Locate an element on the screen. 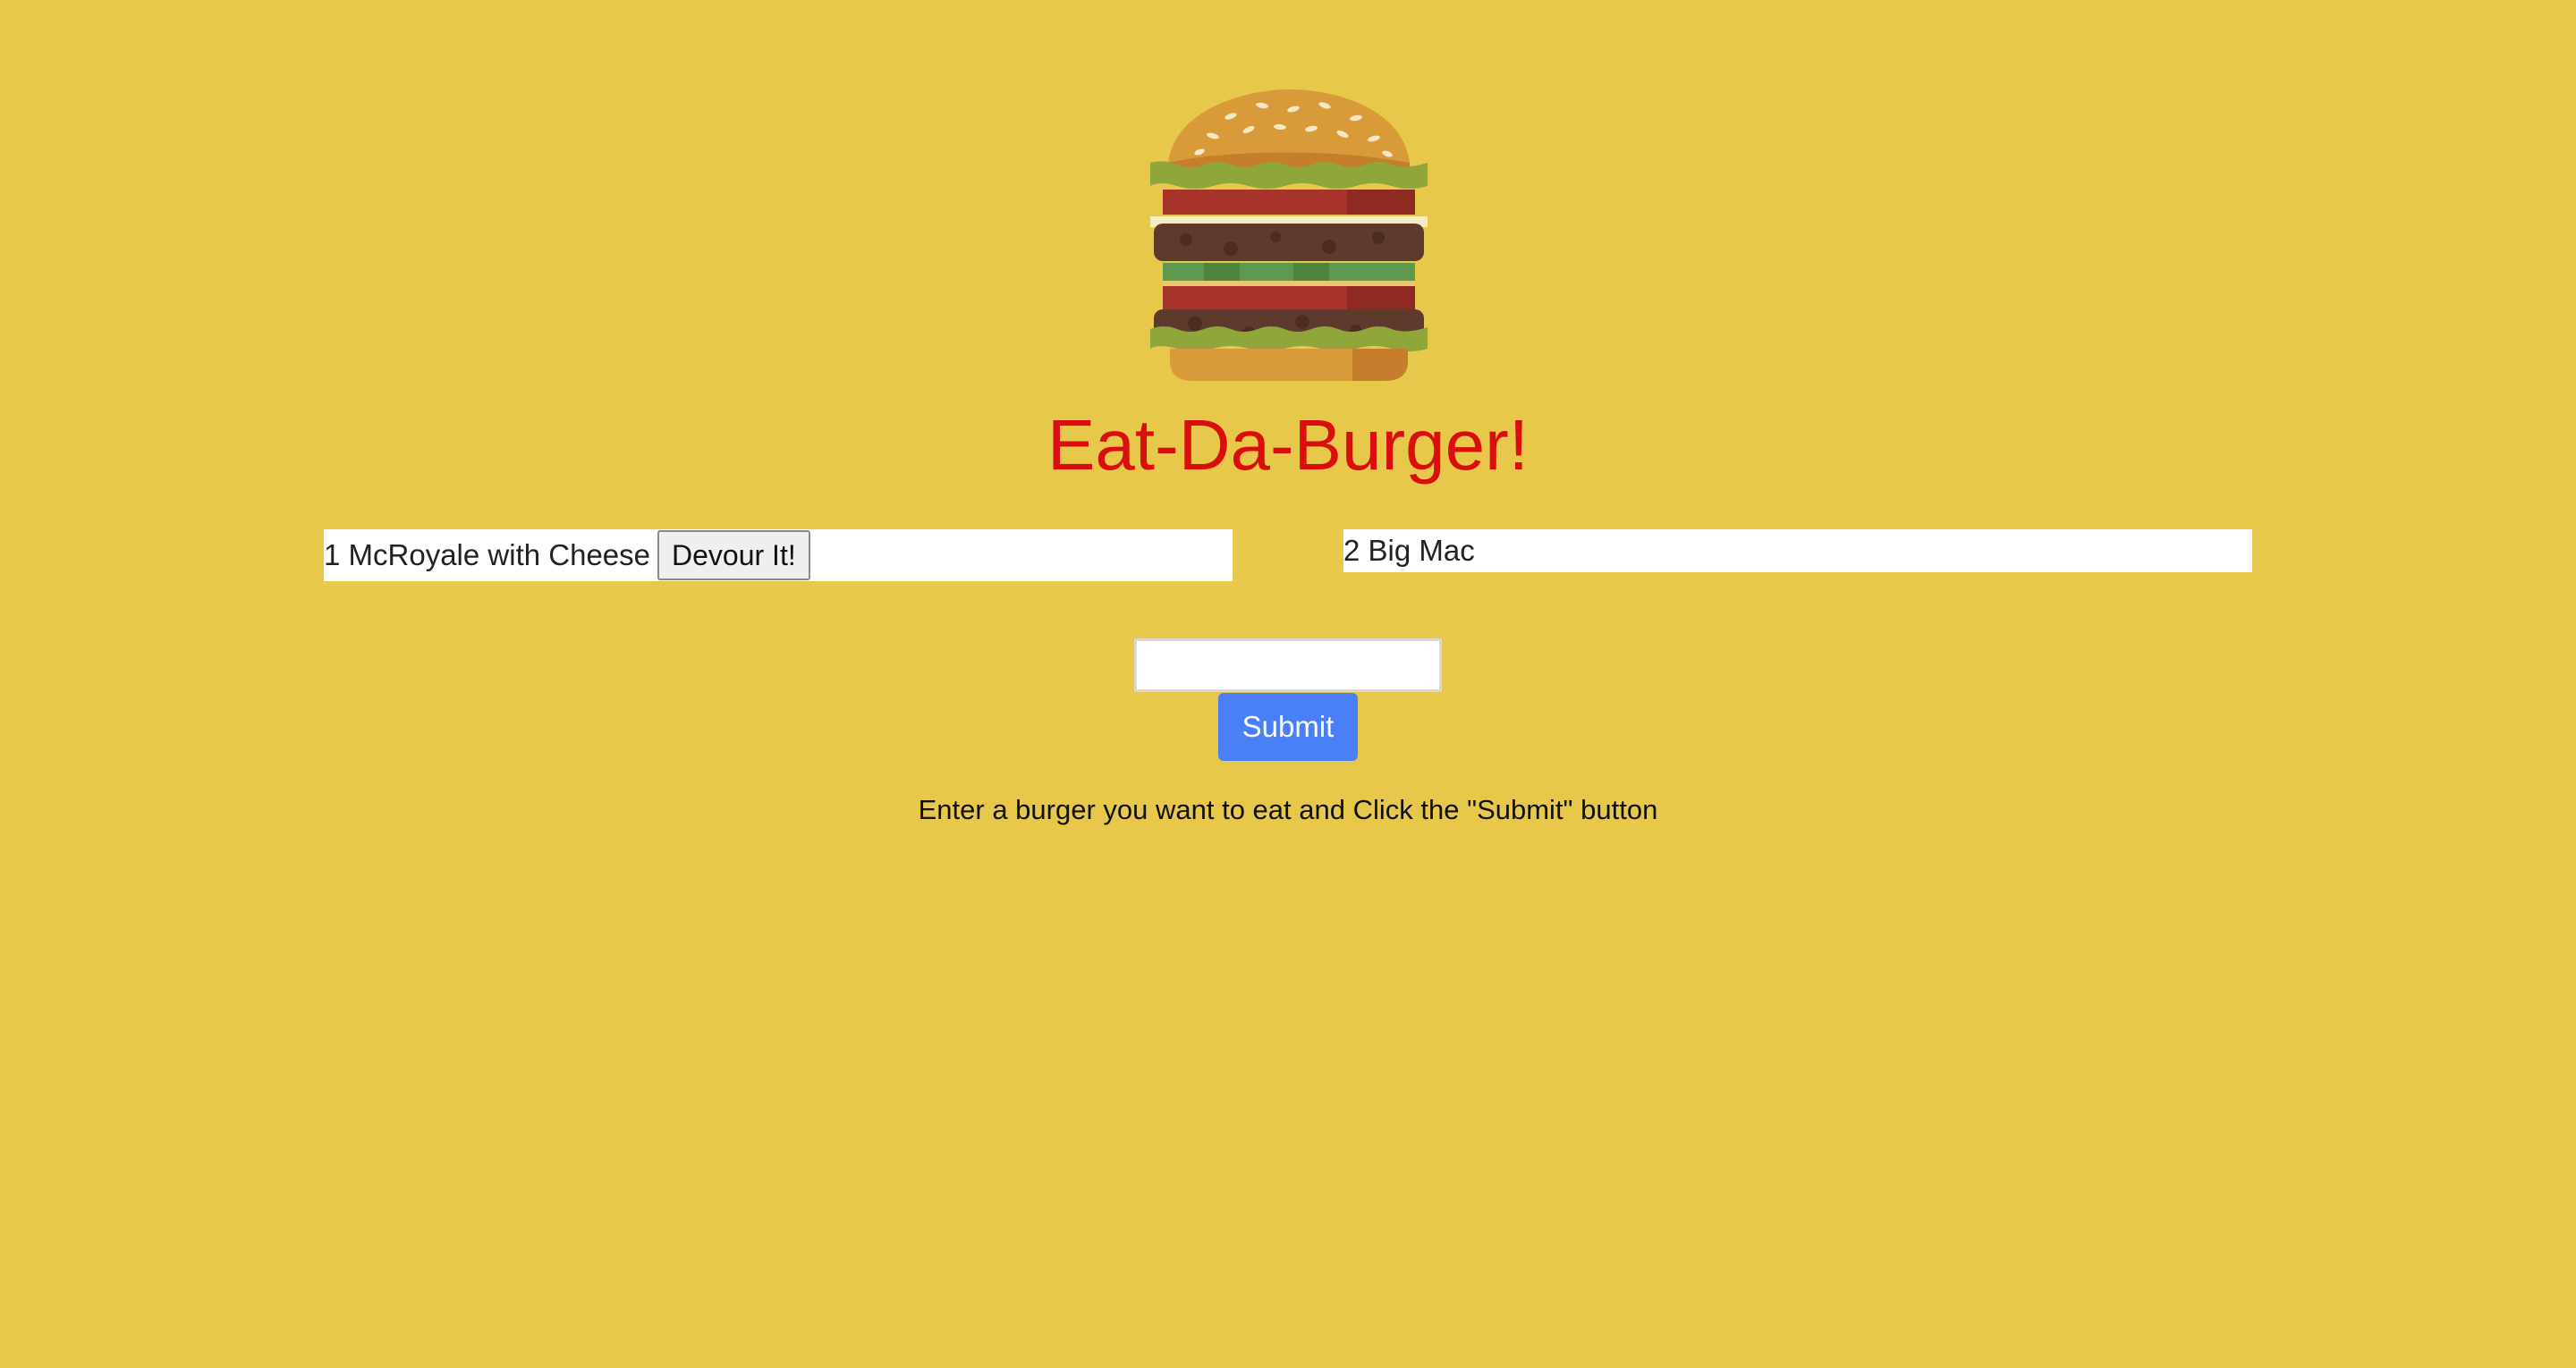 The width and height of the screenshot is (2576, 1368). submit-button: Submit is located at coordinates (1288, 727).